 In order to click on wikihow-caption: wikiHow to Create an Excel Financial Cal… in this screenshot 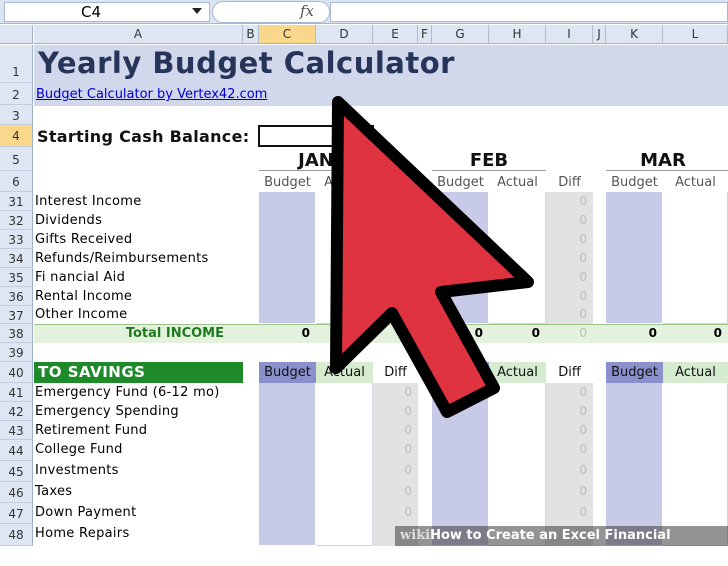, I will do `click(564, 546)`.